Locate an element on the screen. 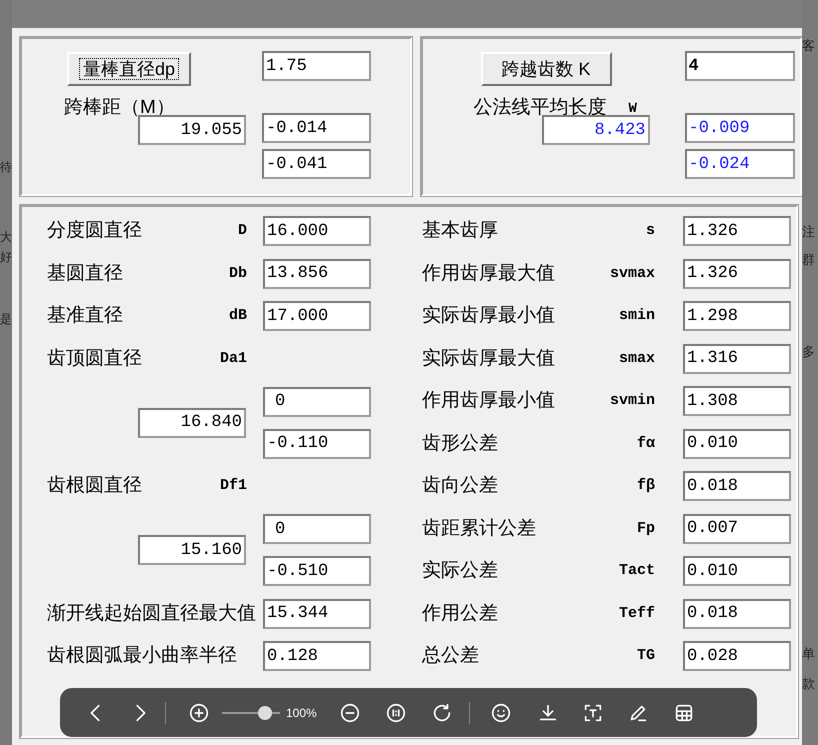  field-label: 齿形公差 is located at coordinates (460, 444).